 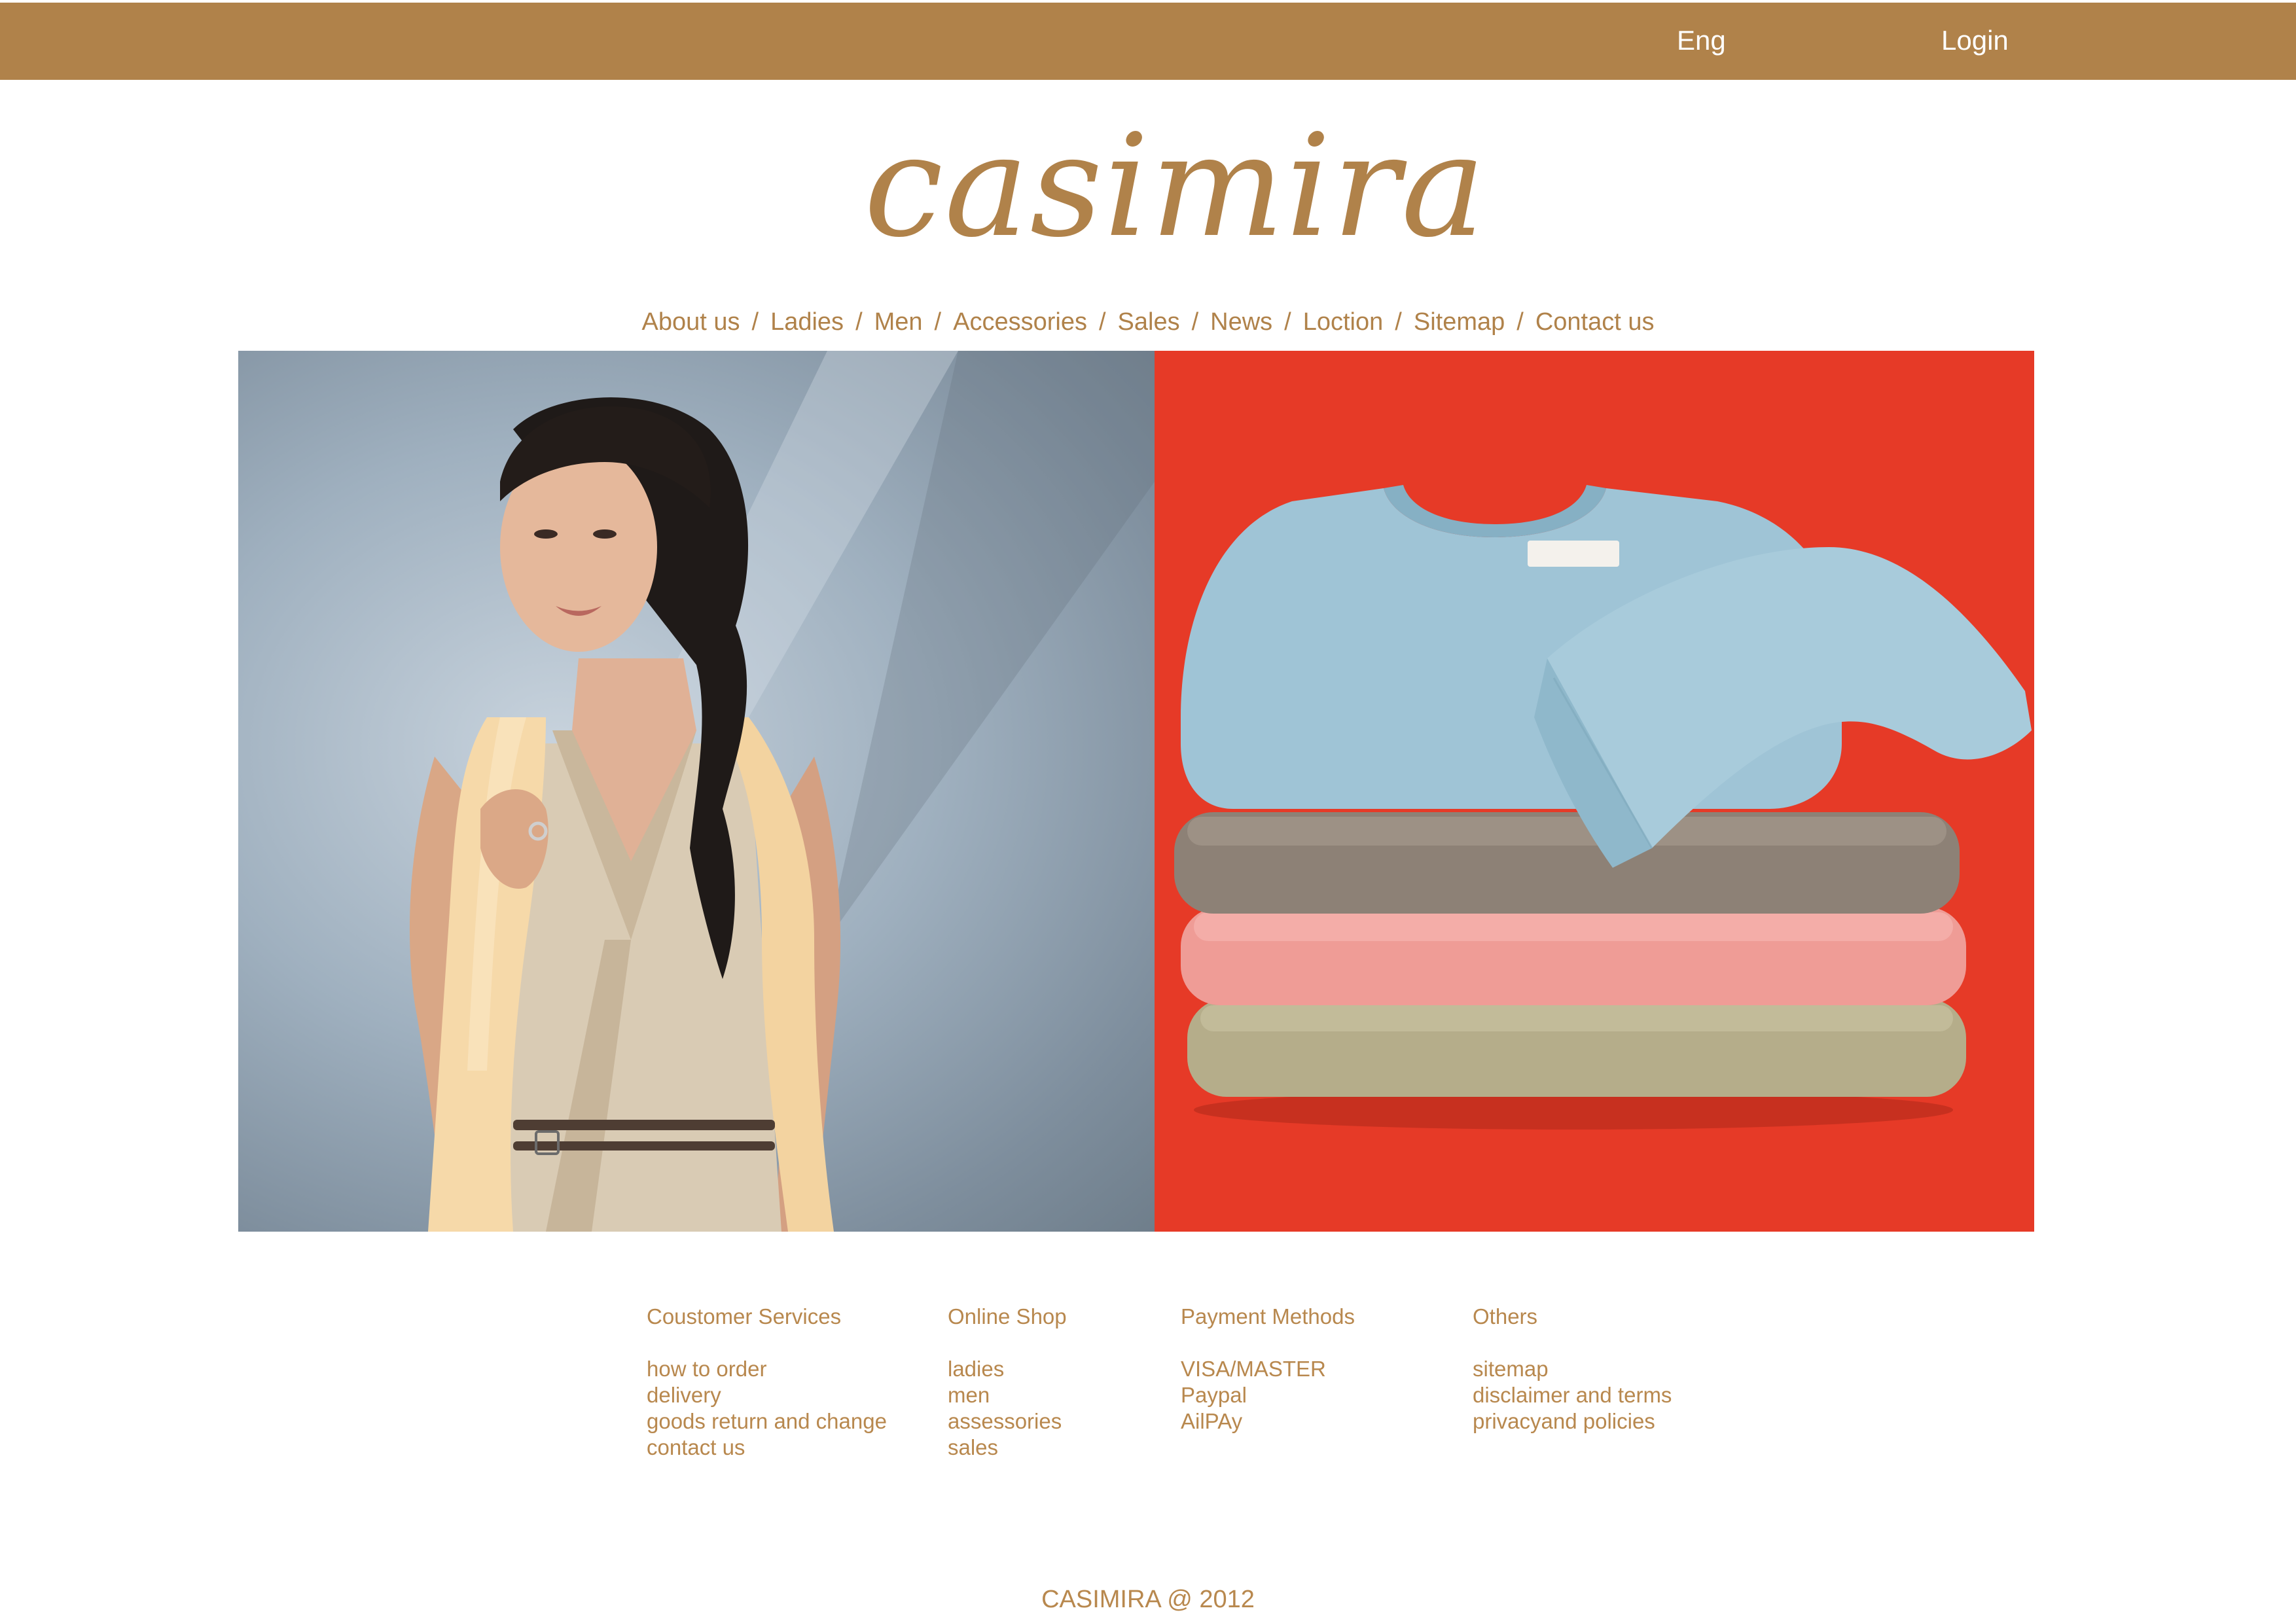 I want to click on footer-column-title: Others, so click(x=1505, y=1316).